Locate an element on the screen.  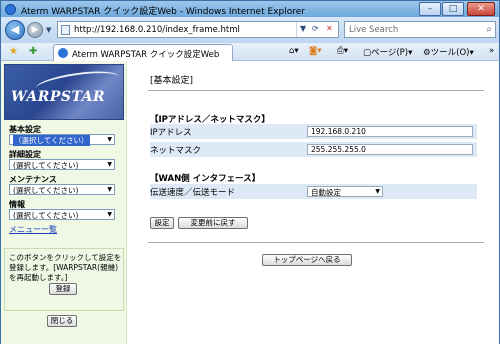
history-dropdown-icon: ▼ is located at coordinates (48, 30).